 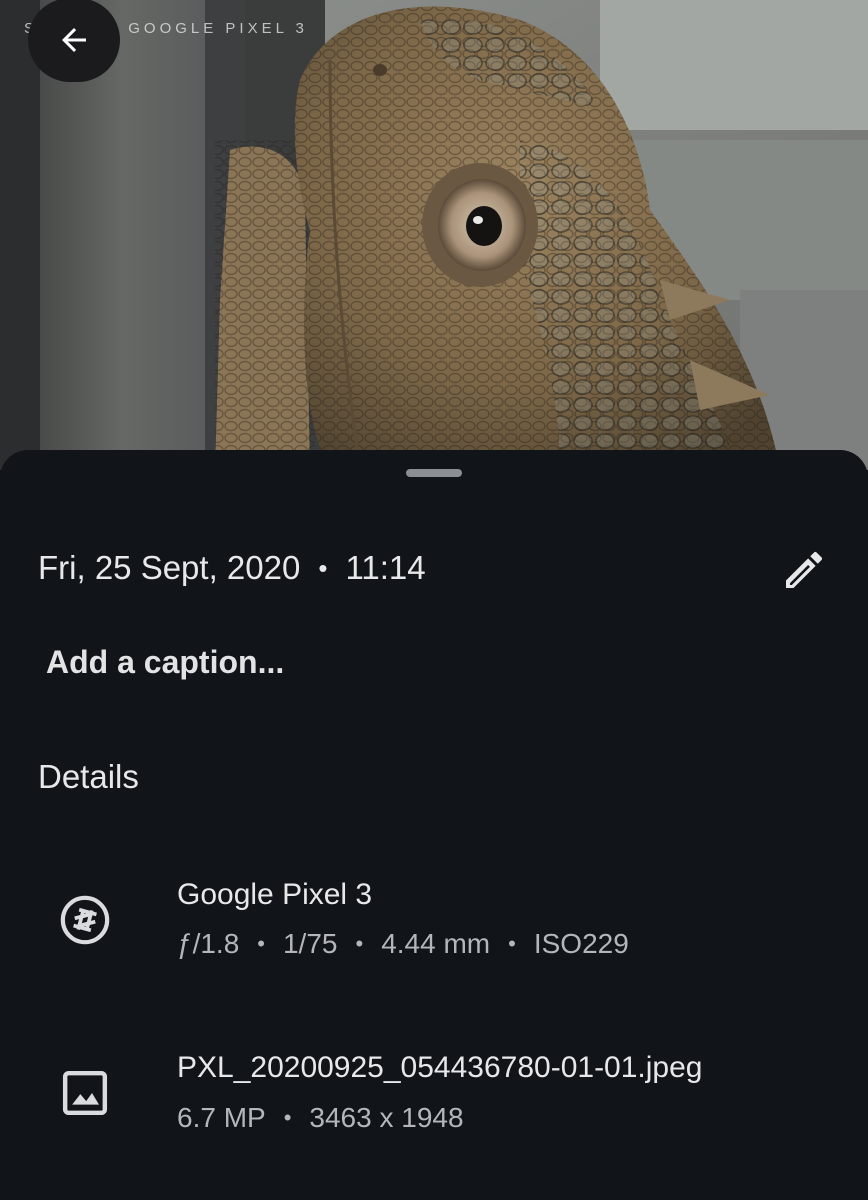 What do you see at coordinates (310, 943) in the screenshot?
I see `shutter-value: 1/75` at bounding box center [310, 943].